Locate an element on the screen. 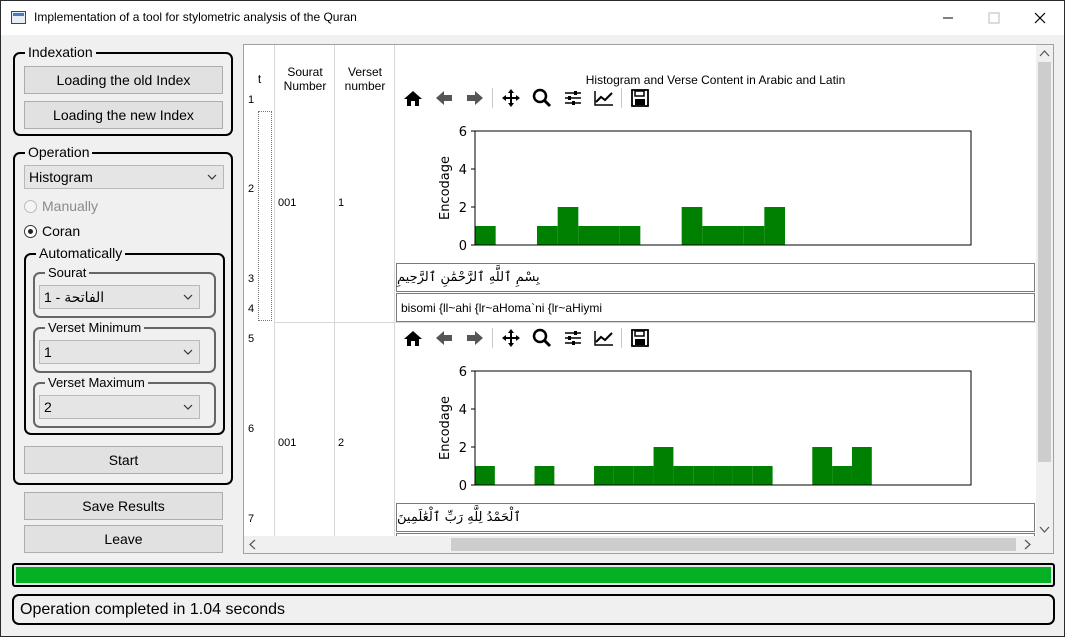 This screenshot has width=1065, height=637. status-bar: Operation completed in 1.04 seconds is located at coordinates (533, 609).